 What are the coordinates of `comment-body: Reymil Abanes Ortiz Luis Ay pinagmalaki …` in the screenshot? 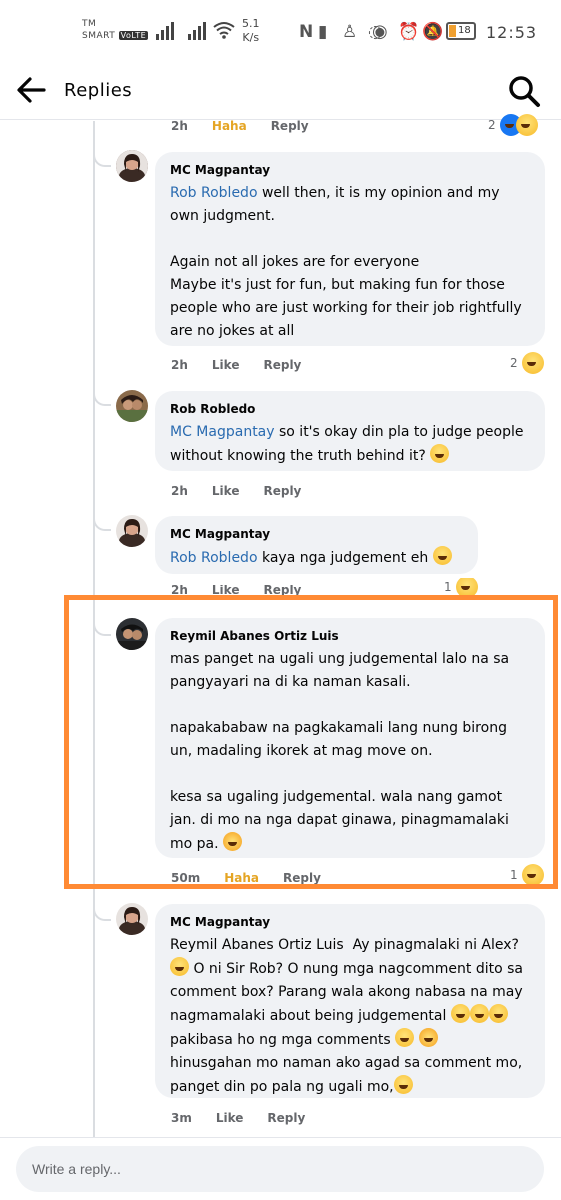 It's located at (347, 945).